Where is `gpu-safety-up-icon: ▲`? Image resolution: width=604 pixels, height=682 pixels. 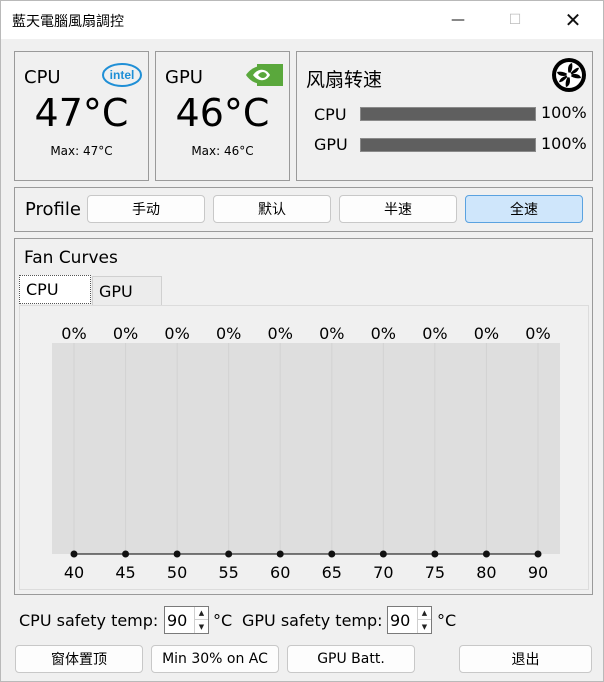 gpu-safety-up-icon: ▲ is located at coordinates (424, 613).